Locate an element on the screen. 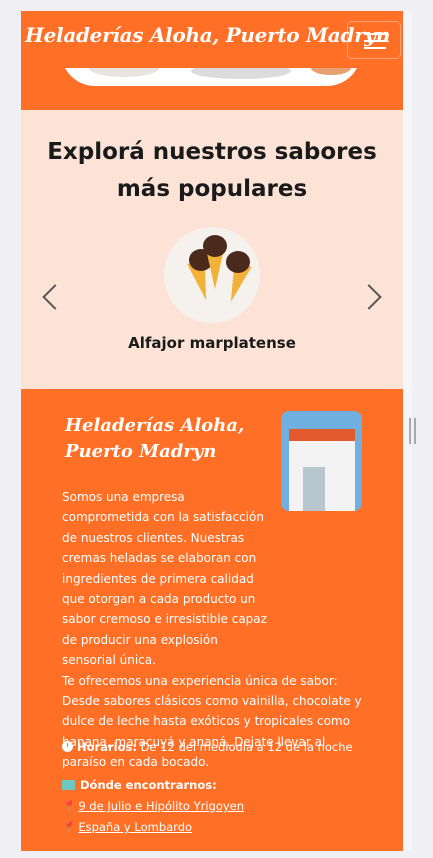  clock-icon is located at coordinates (67, 746).